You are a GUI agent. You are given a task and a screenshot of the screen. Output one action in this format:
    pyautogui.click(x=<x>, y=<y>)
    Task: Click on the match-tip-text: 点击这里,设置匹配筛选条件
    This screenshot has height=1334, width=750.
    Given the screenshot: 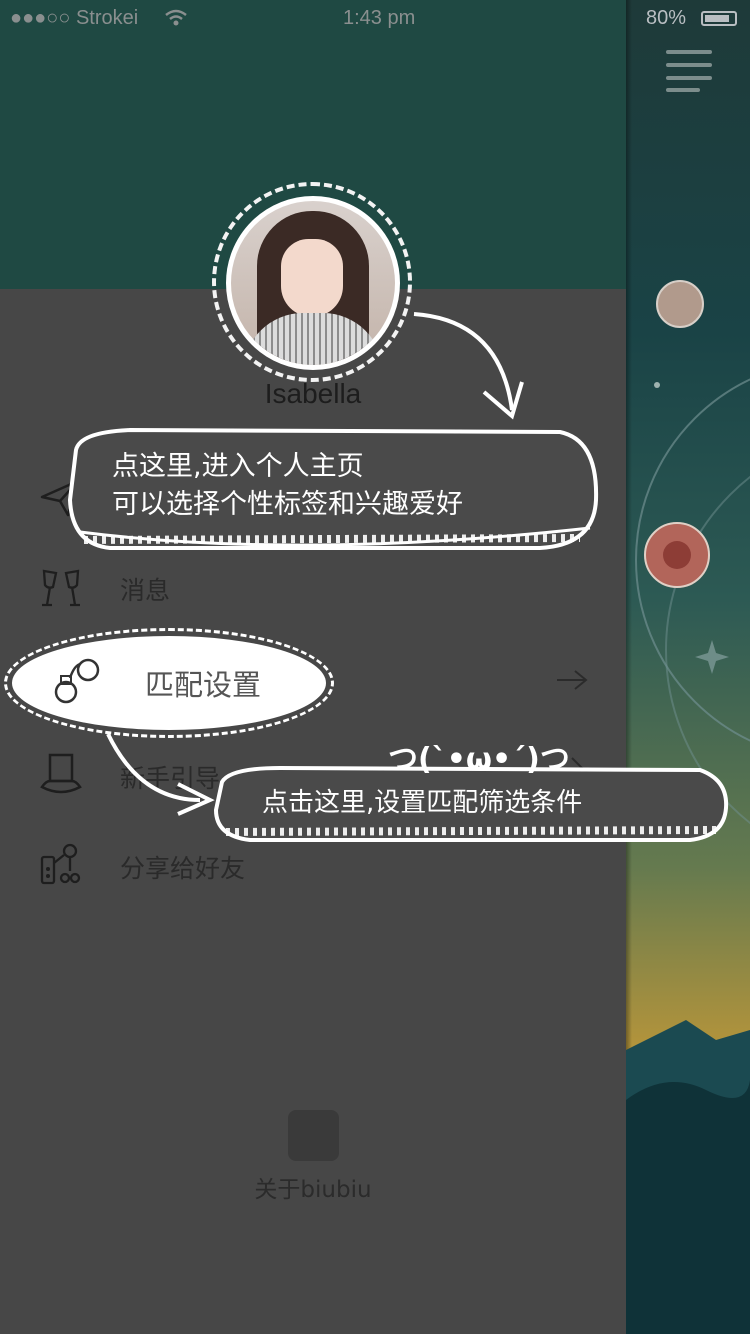 What is the action you would take?
    pyautogui.click(x=422, y=803)
    